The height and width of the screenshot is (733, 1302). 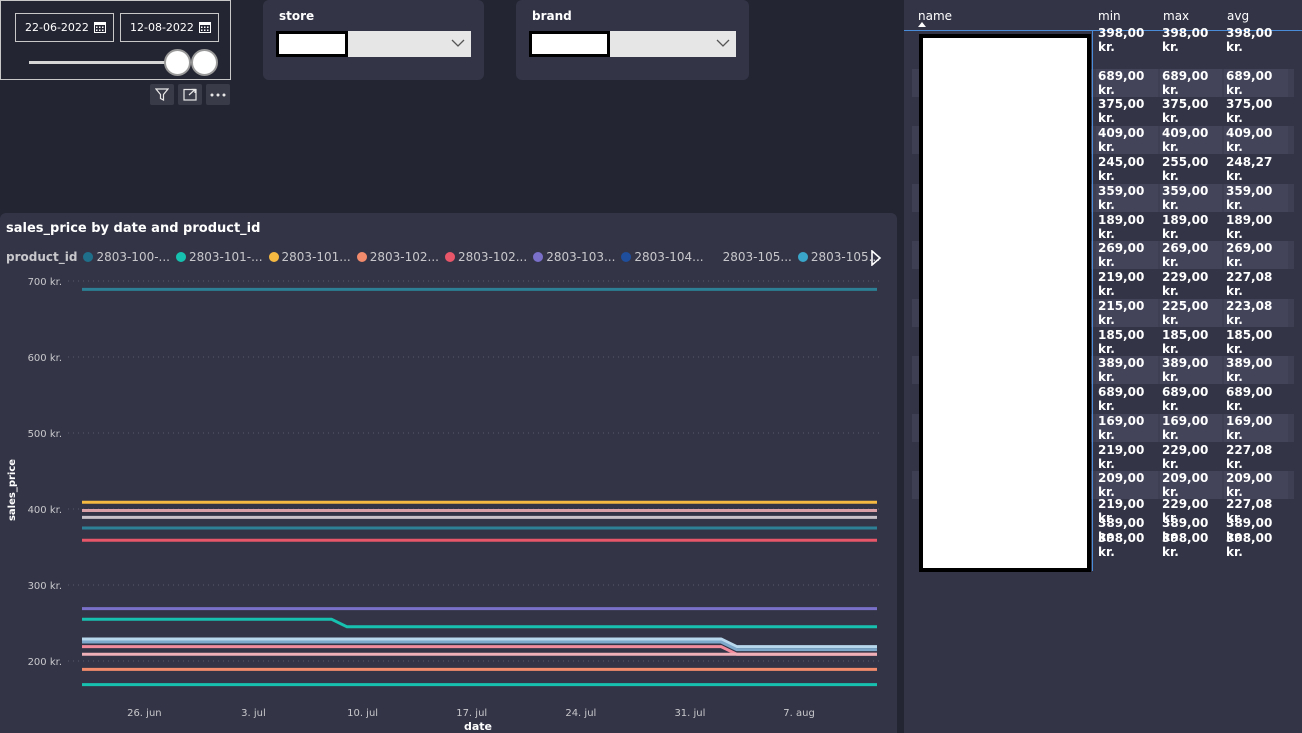 I want to click on max-cell: 375,00 kr., so click(x=1185, y=111).